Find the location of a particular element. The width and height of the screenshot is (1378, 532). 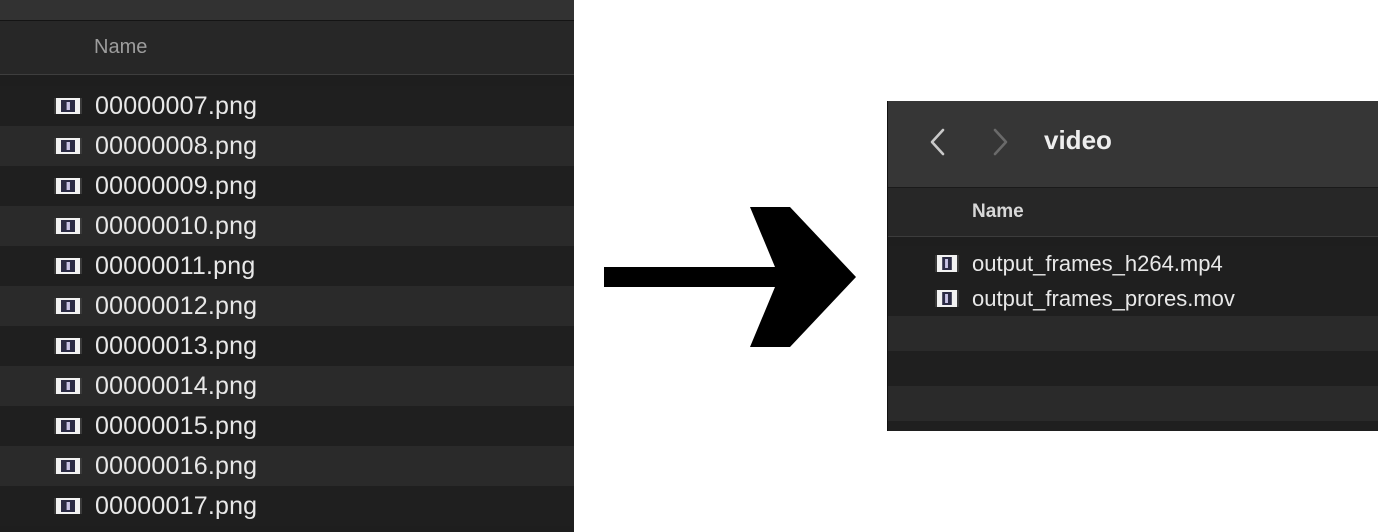

window-toolbar: video is located at coordinates (1133, 144).